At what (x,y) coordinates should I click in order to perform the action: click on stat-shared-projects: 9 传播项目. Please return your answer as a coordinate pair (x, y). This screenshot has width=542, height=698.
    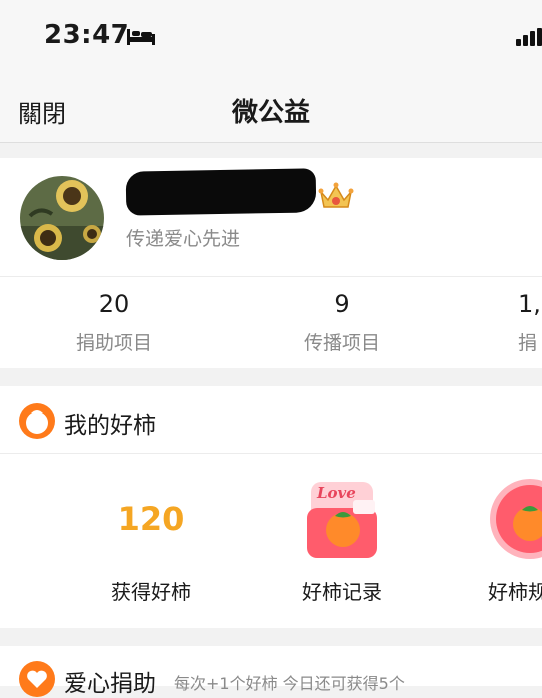
    Looking at the image, I should click on (342, 322).